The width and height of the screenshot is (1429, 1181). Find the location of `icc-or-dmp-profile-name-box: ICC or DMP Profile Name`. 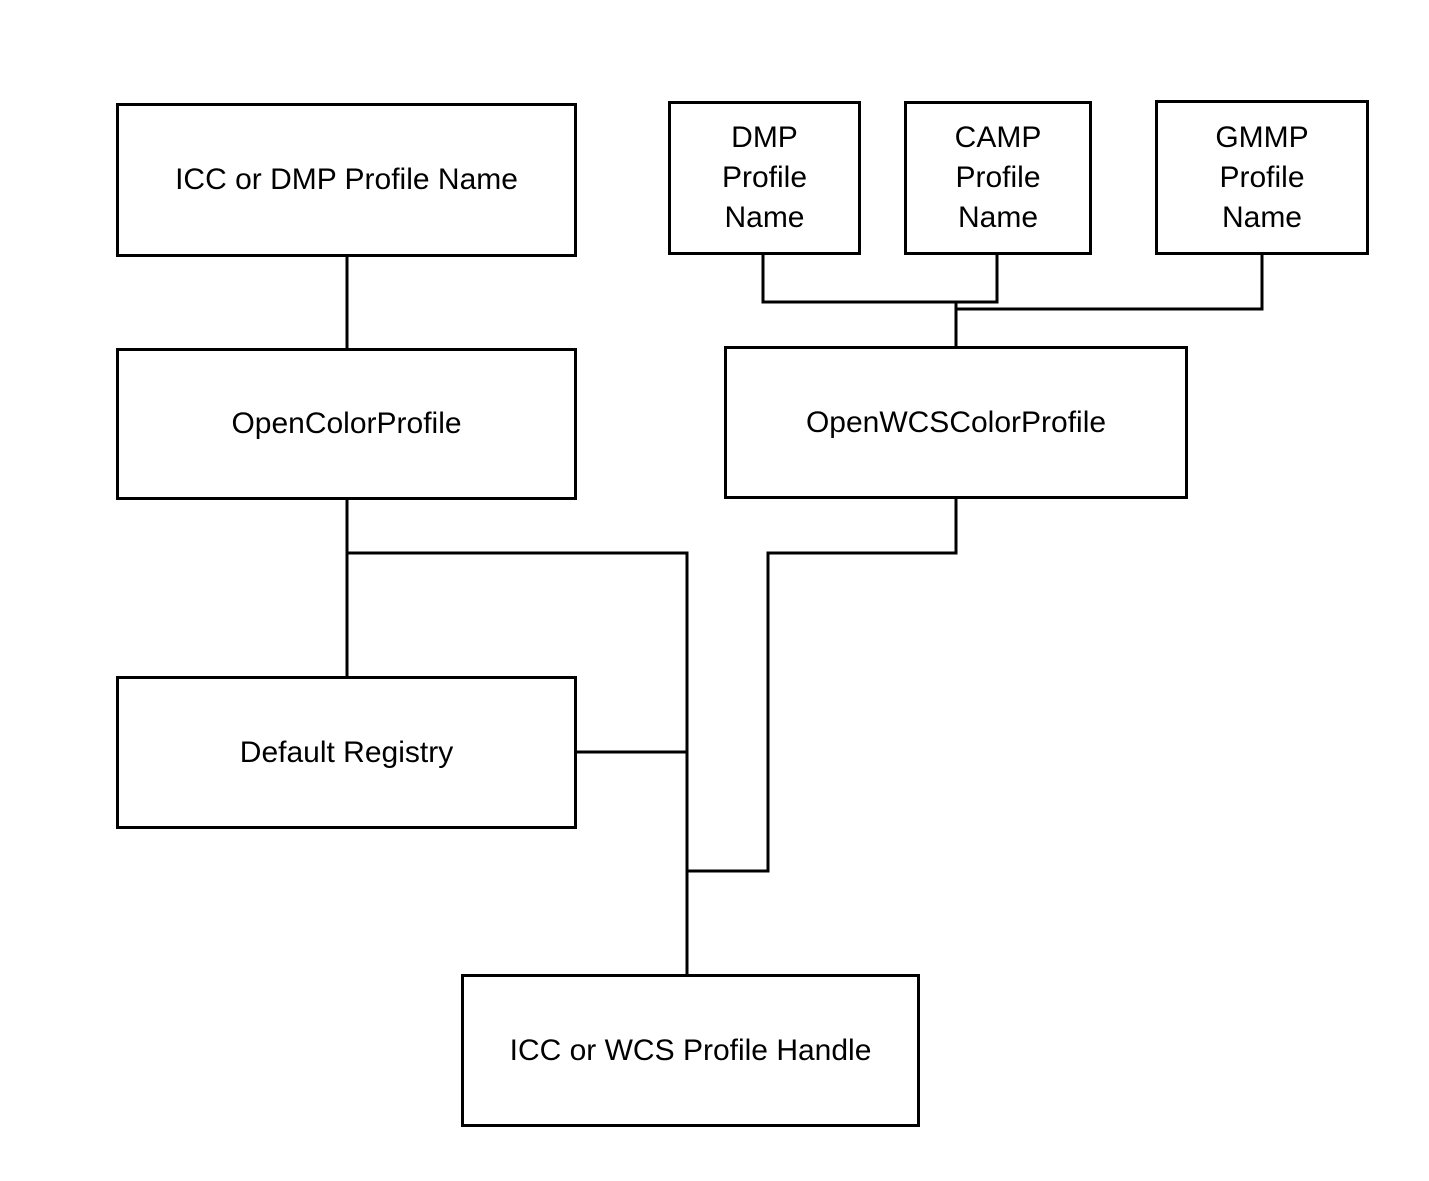

icc-or-dmp-profile-name-box: ICC or DMP Profile Name is located at coordinates (346, 180).